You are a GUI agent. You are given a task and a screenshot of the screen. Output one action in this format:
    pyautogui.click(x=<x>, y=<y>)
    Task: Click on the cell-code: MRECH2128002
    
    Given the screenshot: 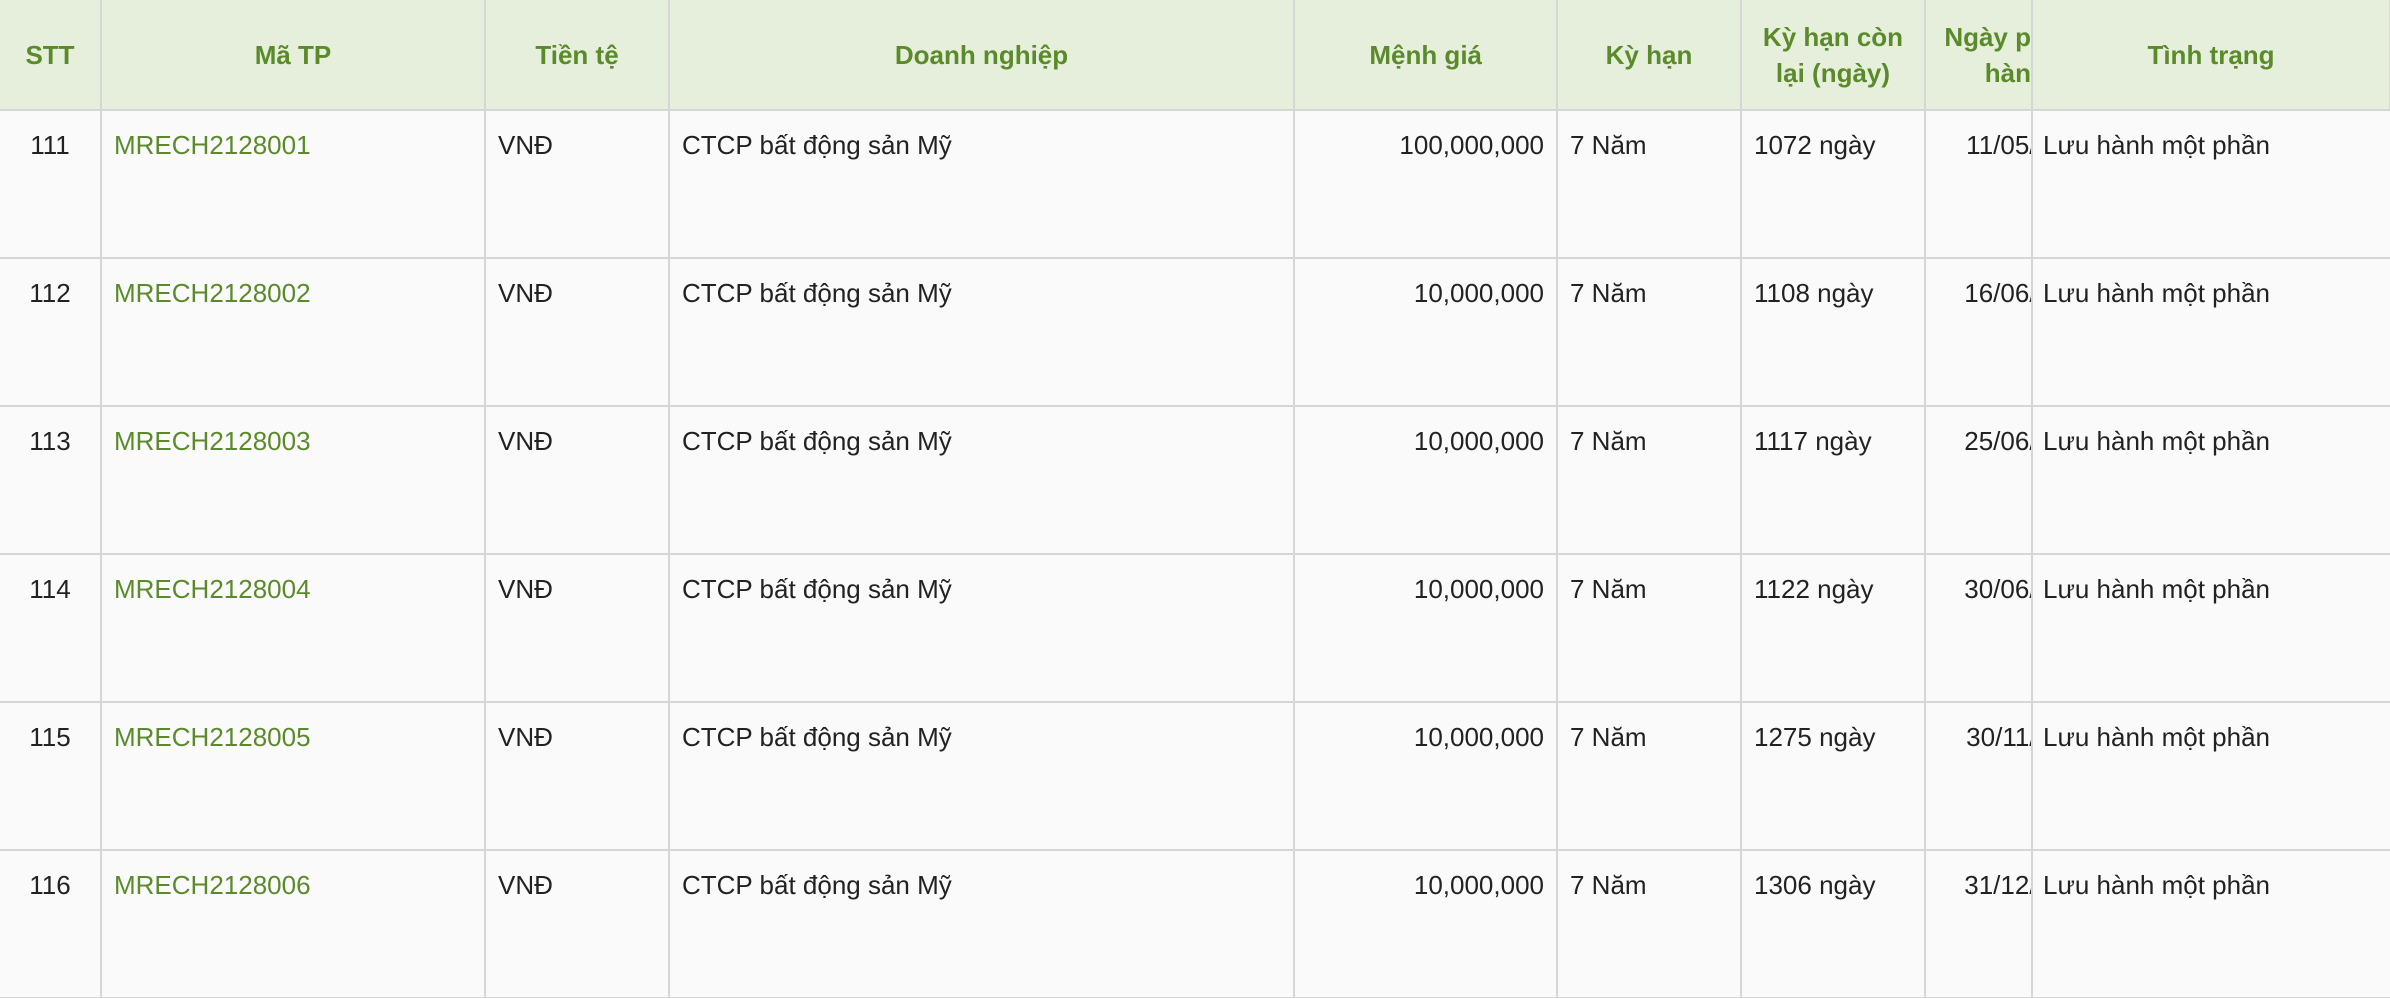 What is the action you would take?
    pyautogui.click(x=293, y=332)
    